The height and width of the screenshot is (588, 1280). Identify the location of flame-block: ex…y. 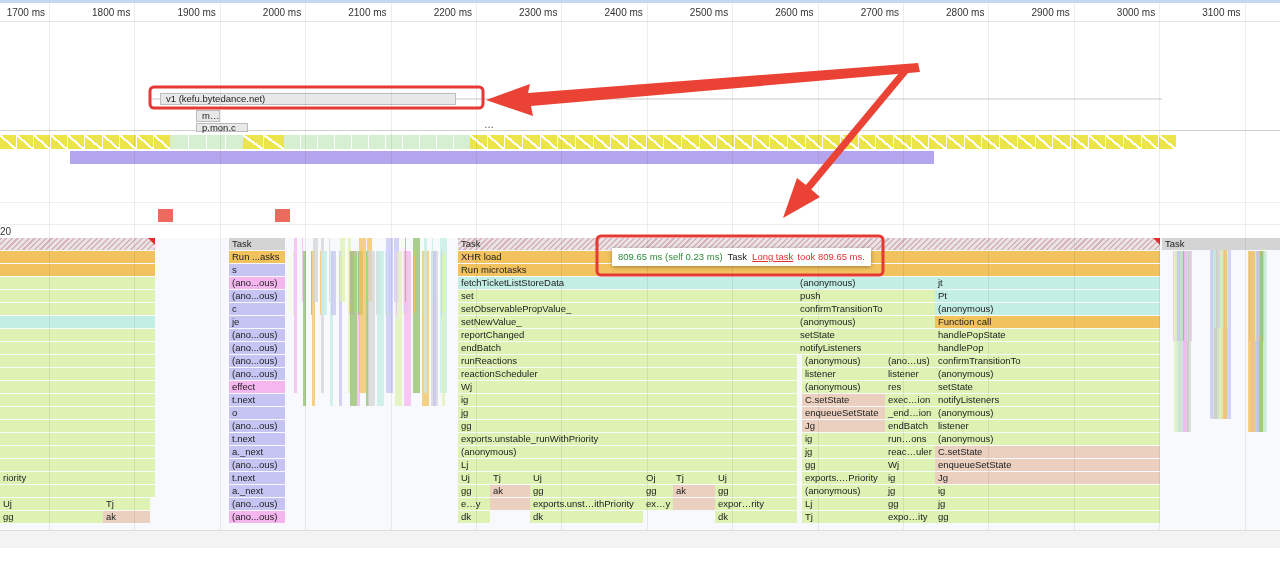
(658, 504).